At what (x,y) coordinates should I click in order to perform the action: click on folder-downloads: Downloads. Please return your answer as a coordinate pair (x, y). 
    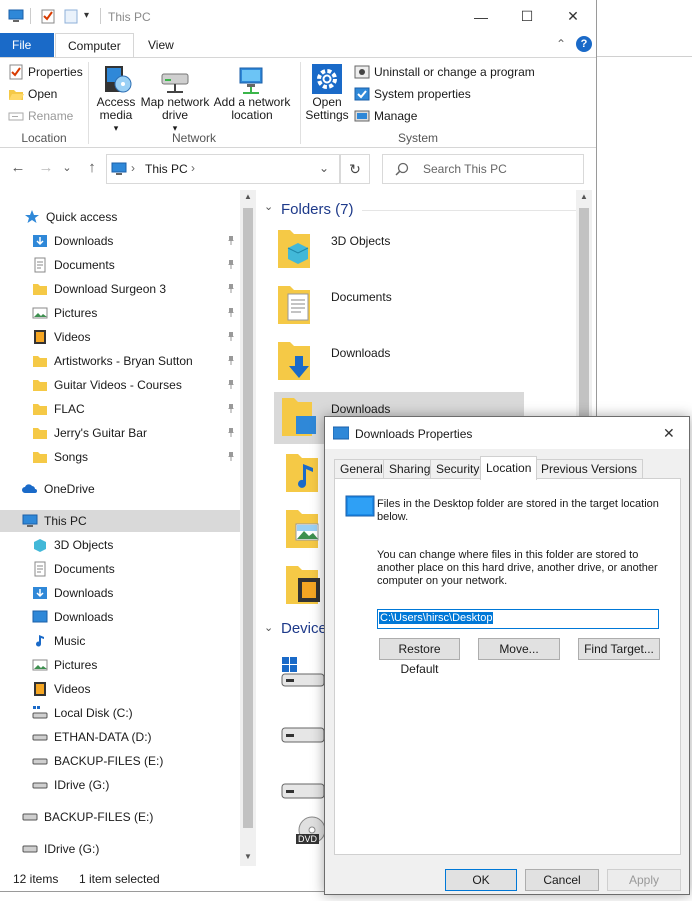
    Looking at the image, I should click on (390, 364).